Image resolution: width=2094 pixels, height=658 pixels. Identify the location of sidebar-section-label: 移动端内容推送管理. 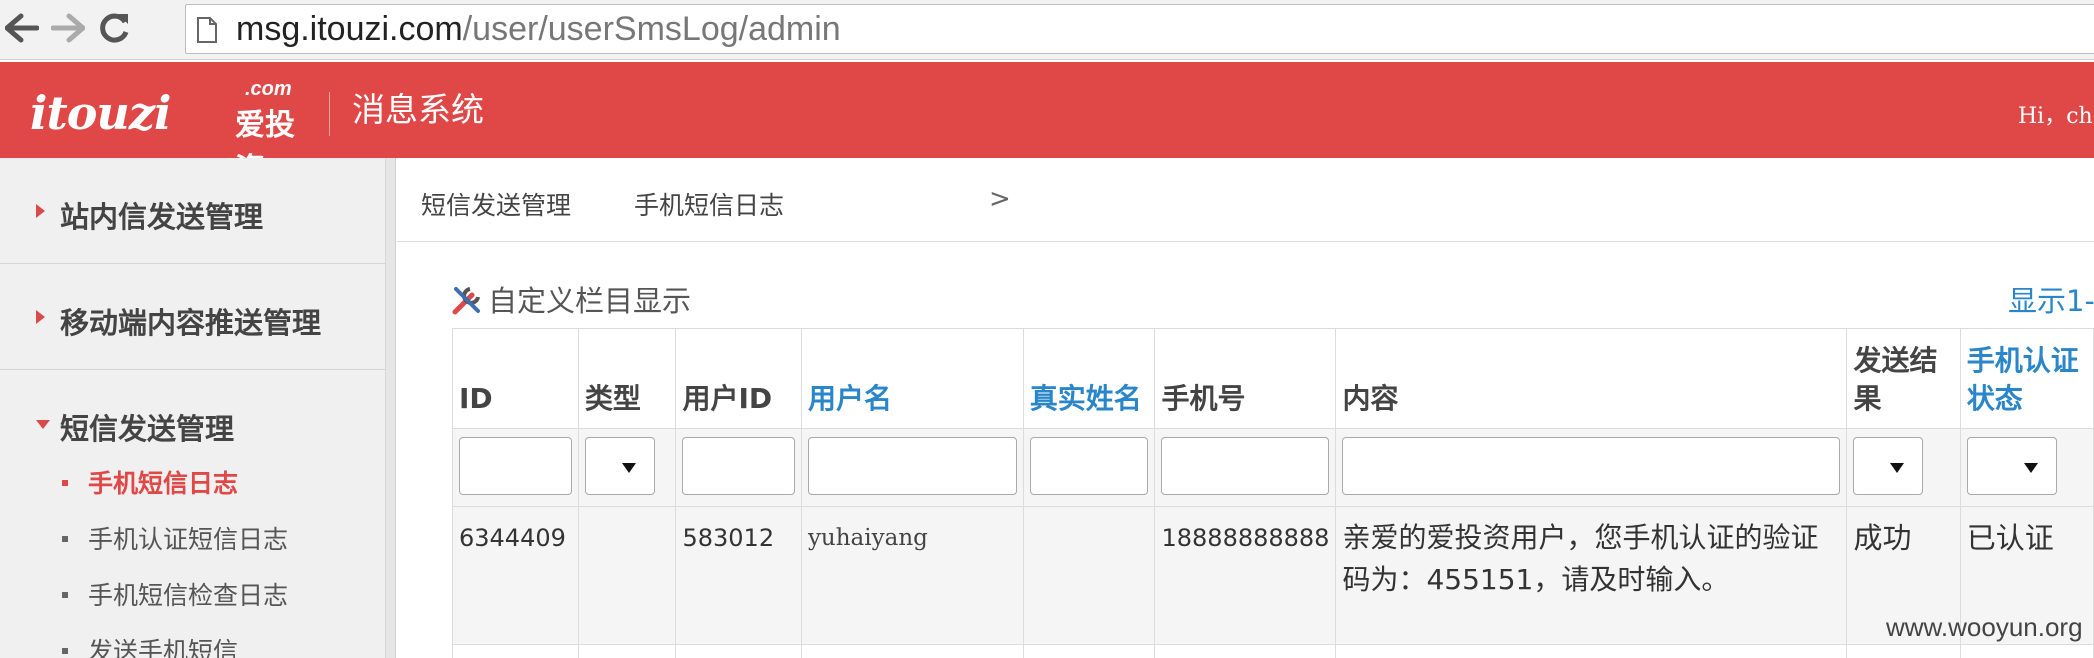
(191, 323).